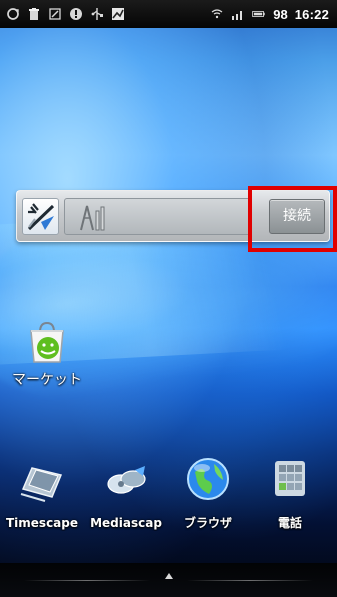 Image resolution: width=337 pixels, height=597 pixels. What do you see at coordinates (168, 14) in the screenshot?
I see `status-bar: 98 16:22` at bounding box center [168, 14].